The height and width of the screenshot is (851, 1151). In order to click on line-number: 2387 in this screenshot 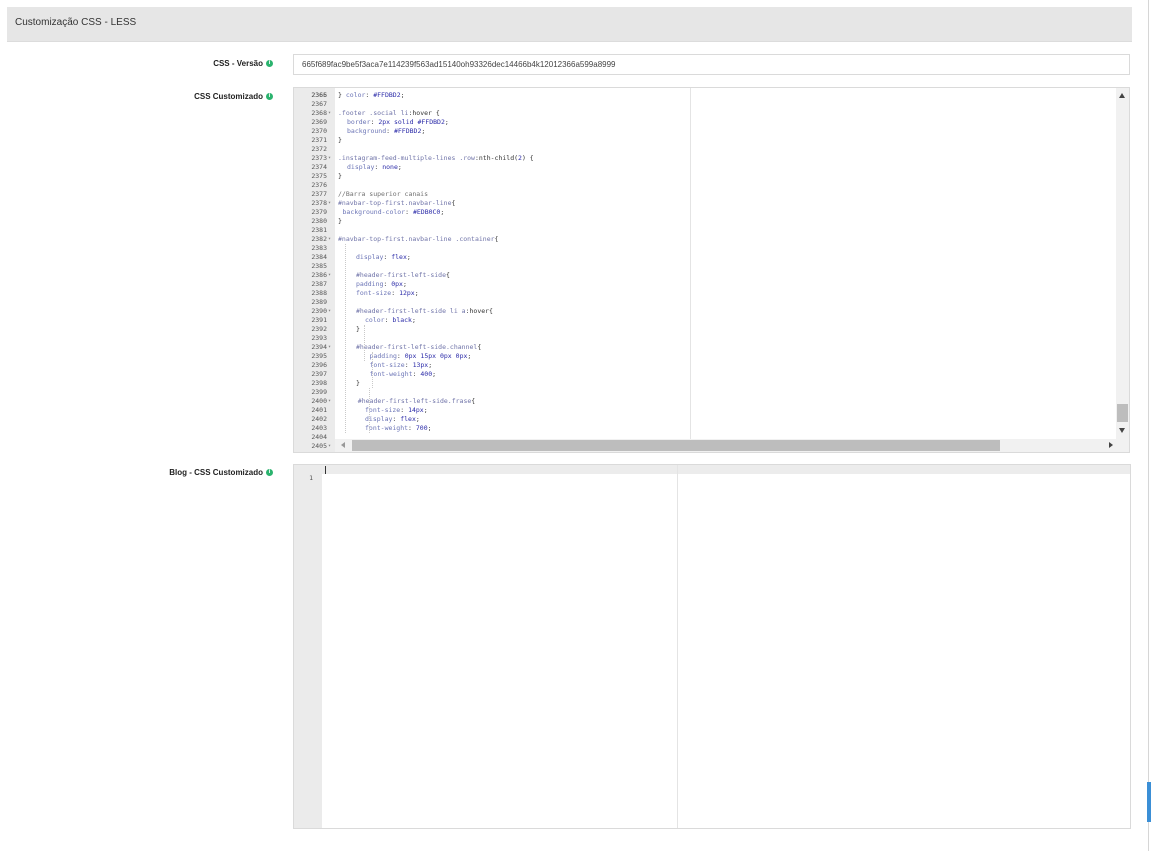, I will do `click(319, 284)`.